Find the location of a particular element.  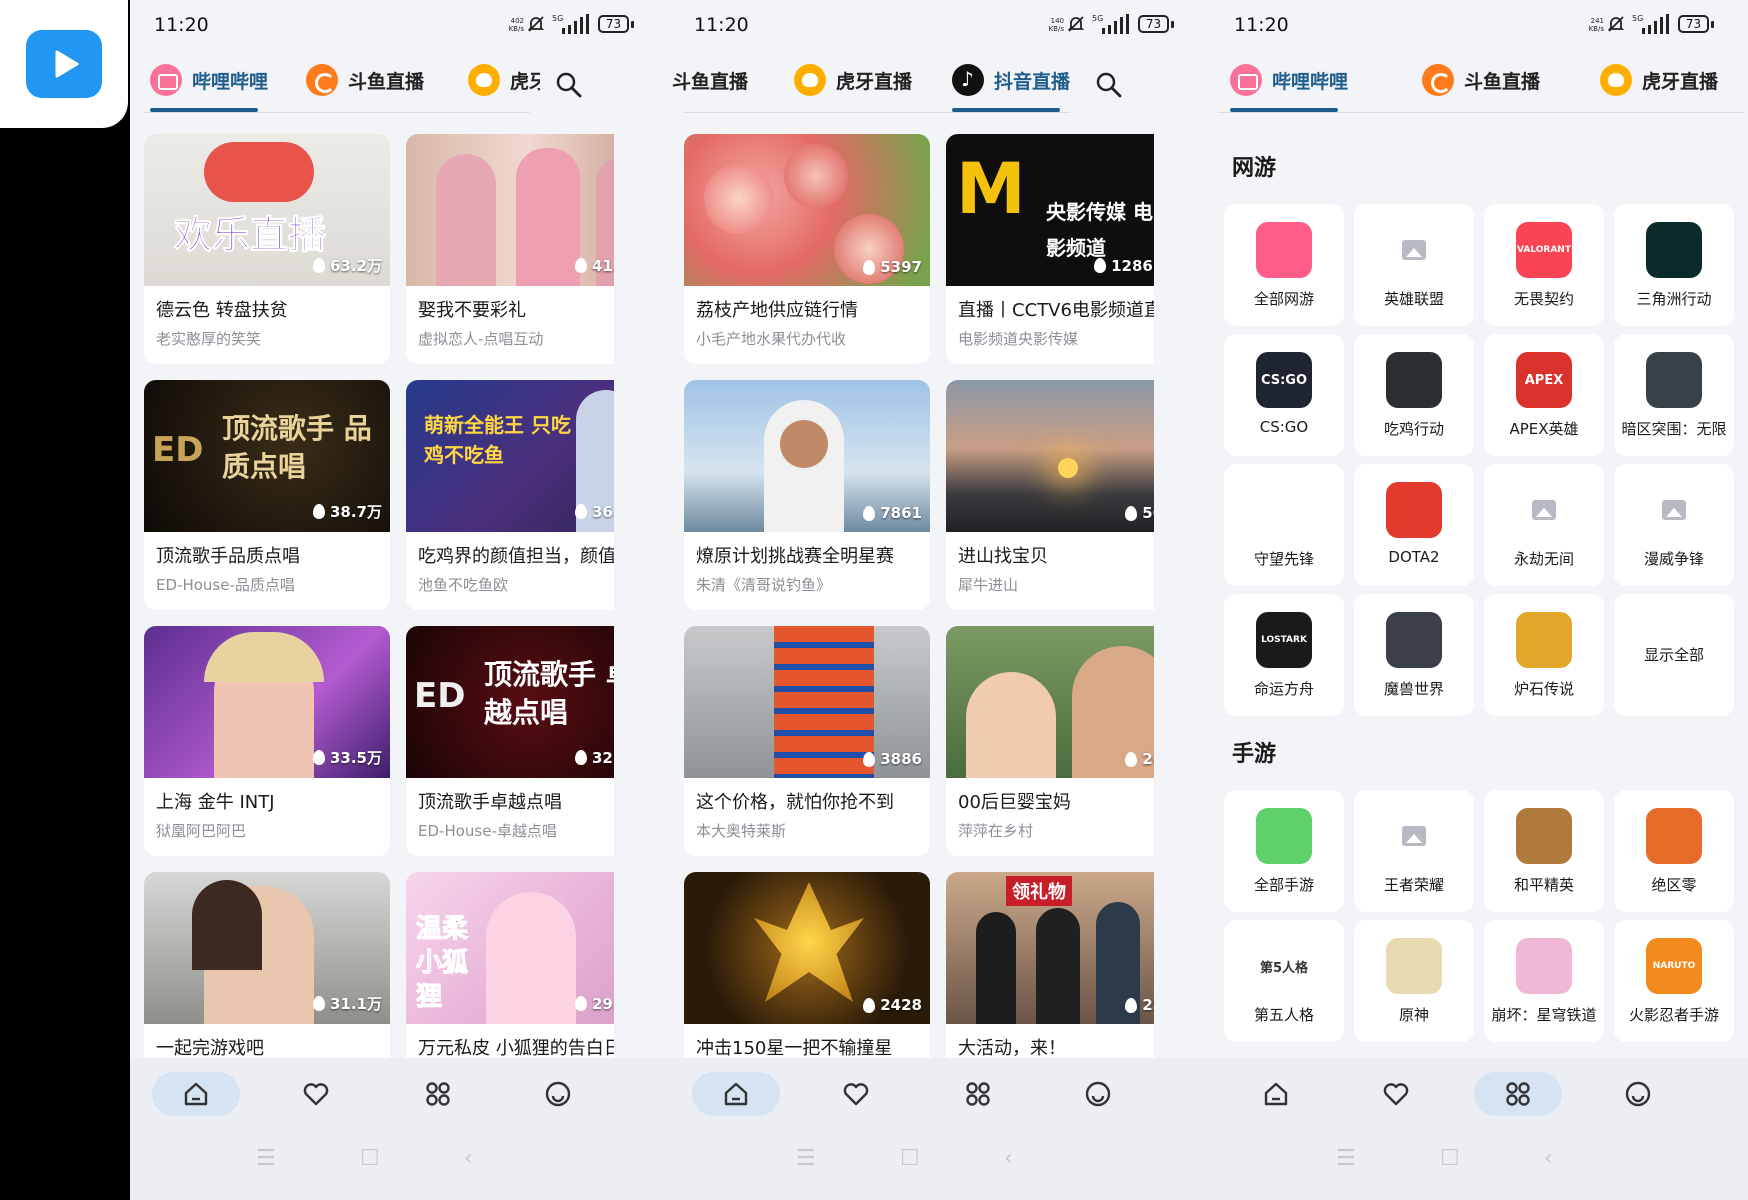

thumbnail-caption: 温柔小狐狸 is located at coordinates (442, 963).